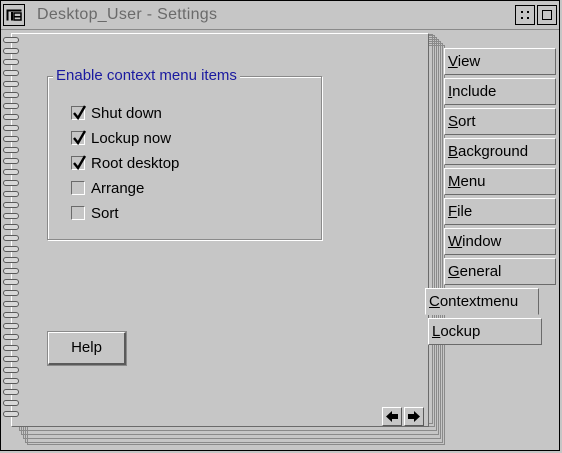 Image resolution: width=562 pixels, height=453 pixels. What do you see at coordinates (454, 181) in the screenshot?
I see `tab-mnemonic: M` at bounding box center [454, 181].